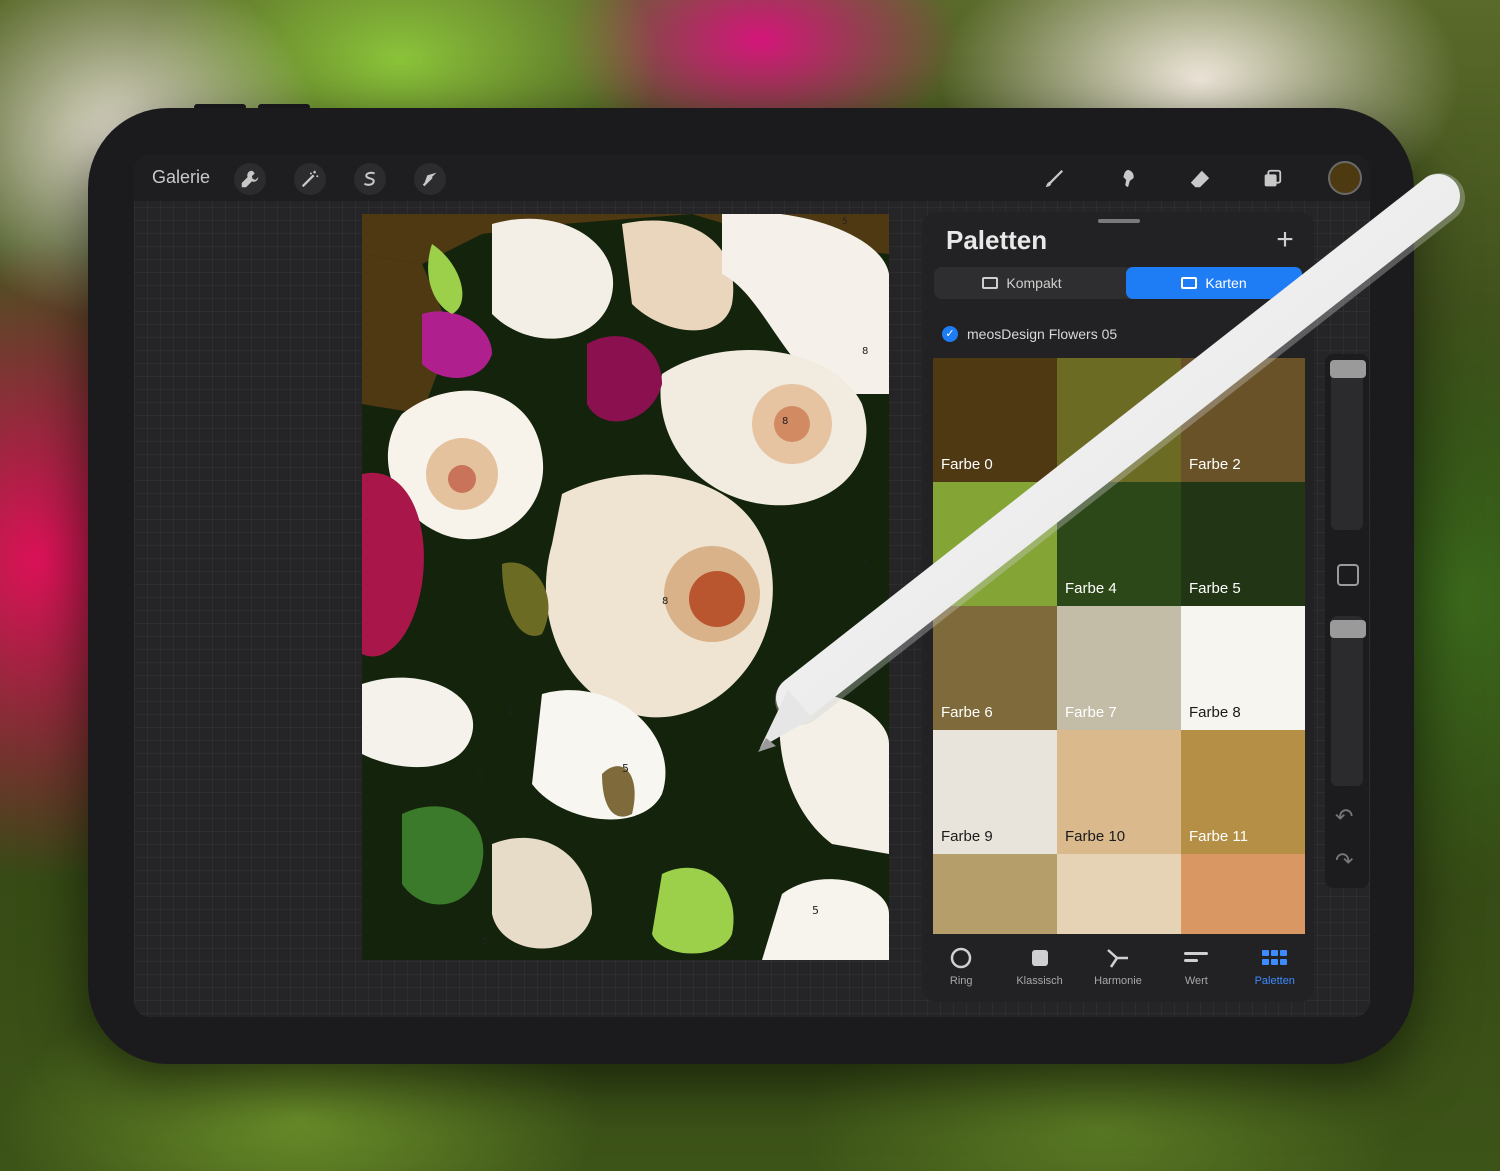 This screenshot has height=1171, width=1500. I want to click on ring-icon, so click(961, 958).